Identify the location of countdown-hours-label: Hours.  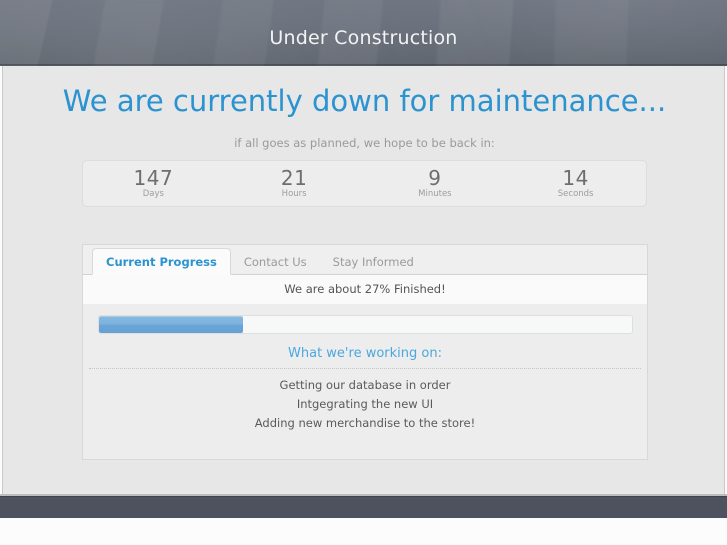
(294, 193).